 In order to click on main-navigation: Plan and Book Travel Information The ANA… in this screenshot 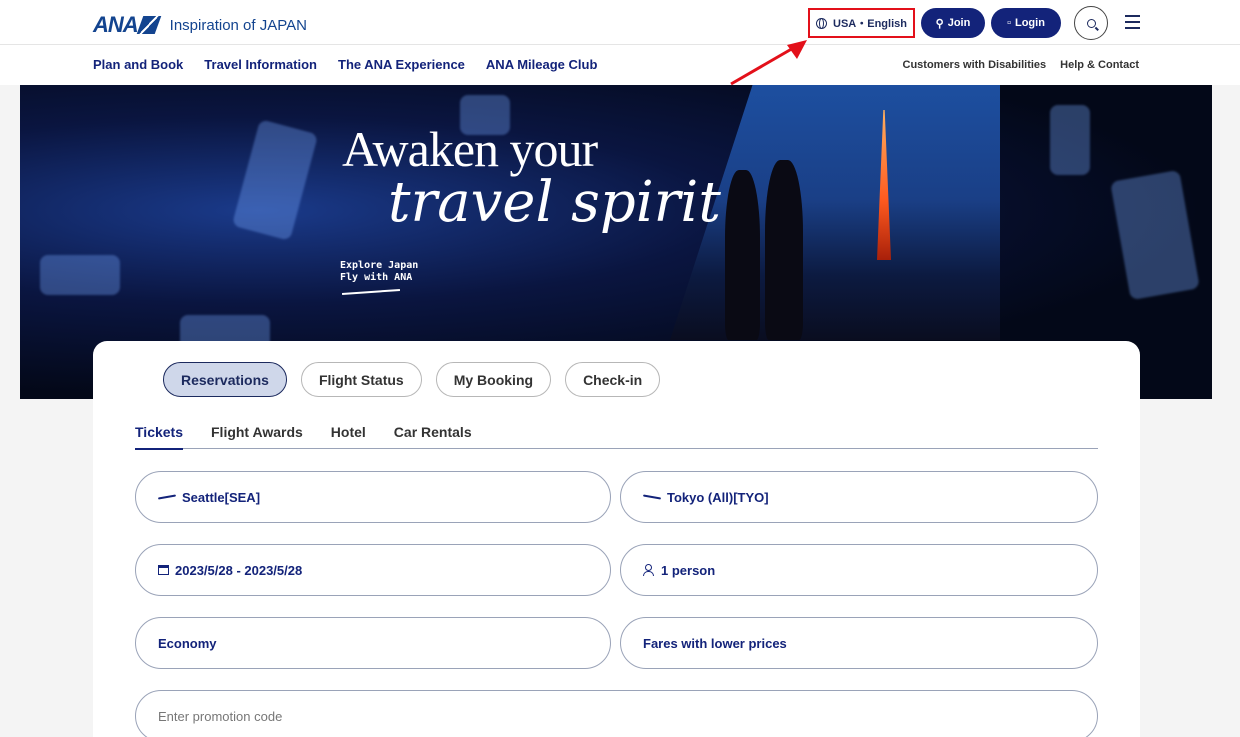, I will do `click(620, 65)`.